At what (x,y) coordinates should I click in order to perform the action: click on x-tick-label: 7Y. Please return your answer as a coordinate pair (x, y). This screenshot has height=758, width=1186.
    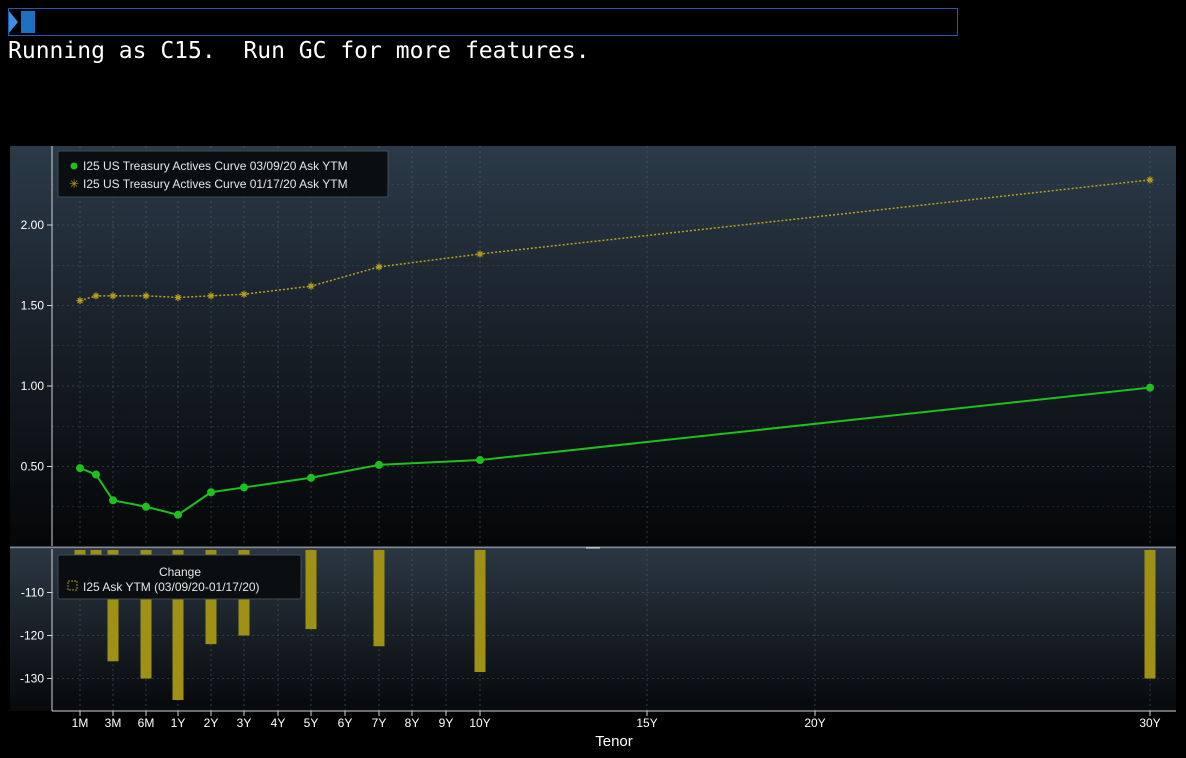
    Looking at the image, I should click on (379, 723).